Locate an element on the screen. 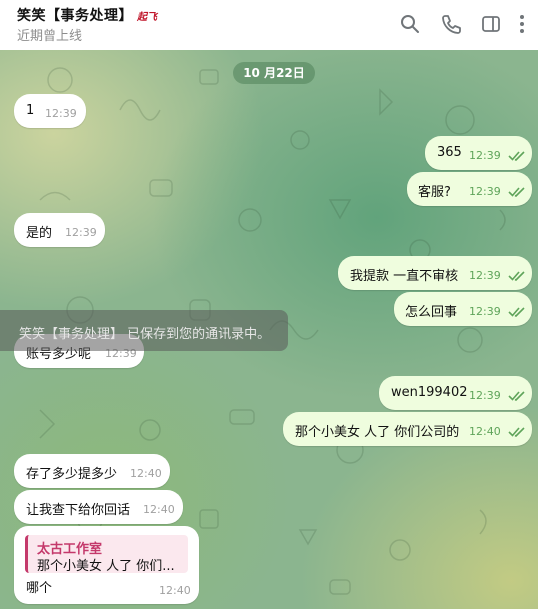 This screenshot has height=609, width=538. message-outgoing: 客服? 12:39 is located at coordinates (469, 189).